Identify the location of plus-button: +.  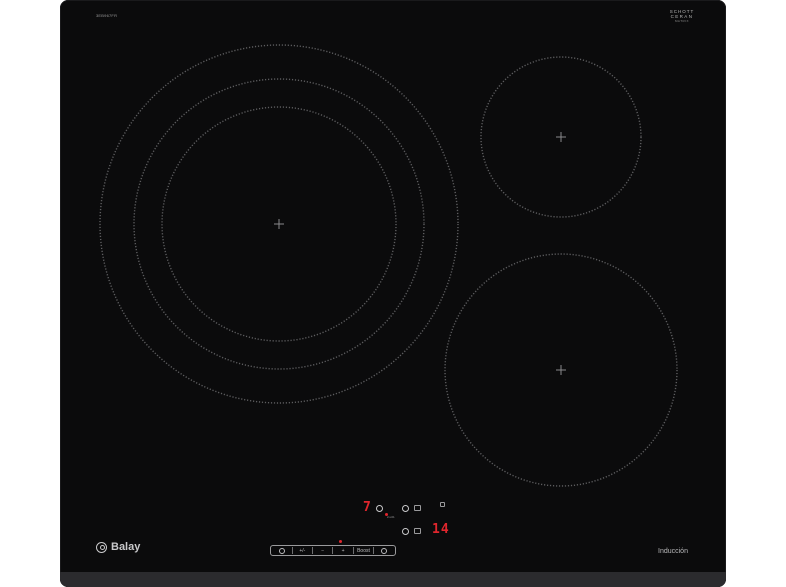
(343, 551).